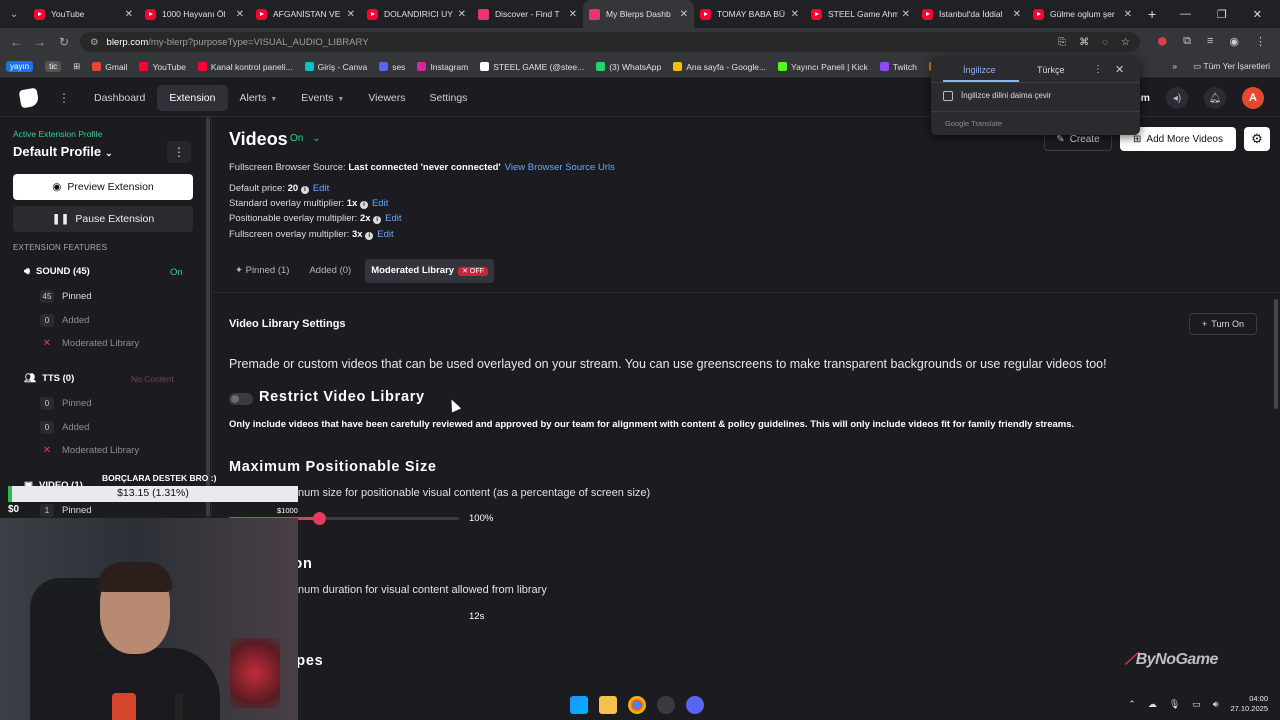 The image size is (1280, 720). What do you see at coordinates (1276, 354) in the screenshot?
I see `main-scrollbar` at bounding box center [1276, 354].